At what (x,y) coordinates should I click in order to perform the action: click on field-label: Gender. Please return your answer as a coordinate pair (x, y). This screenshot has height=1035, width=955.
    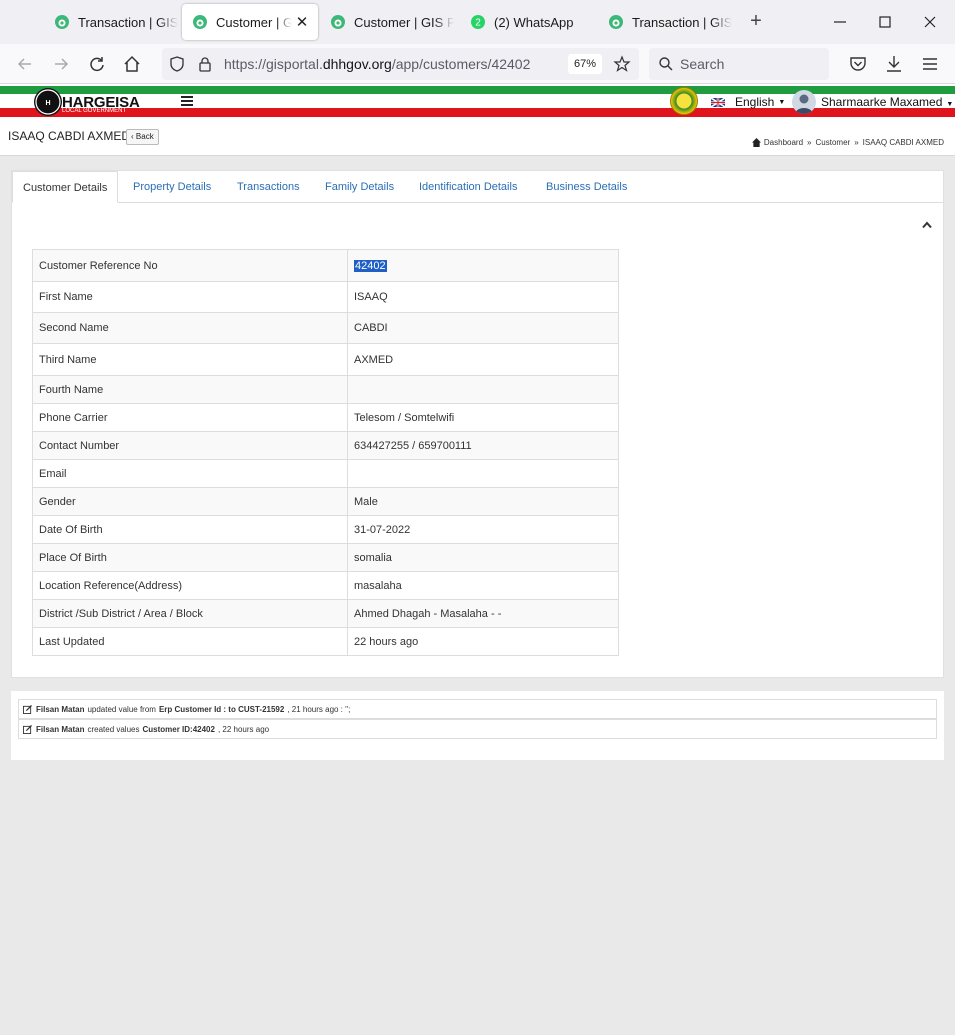
    Looking at the image, I should click on (190, 501).